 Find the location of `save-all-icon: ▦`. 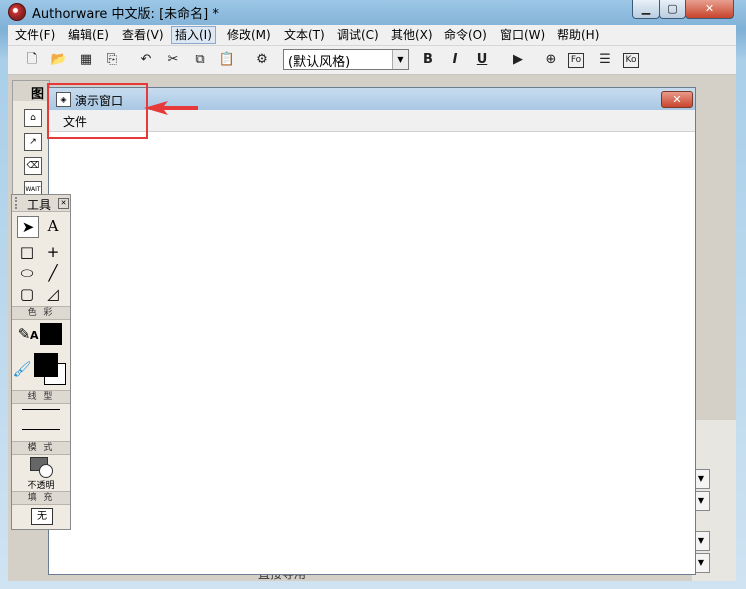

save-all-icon: ▦ is located at coordinates (86, 60).